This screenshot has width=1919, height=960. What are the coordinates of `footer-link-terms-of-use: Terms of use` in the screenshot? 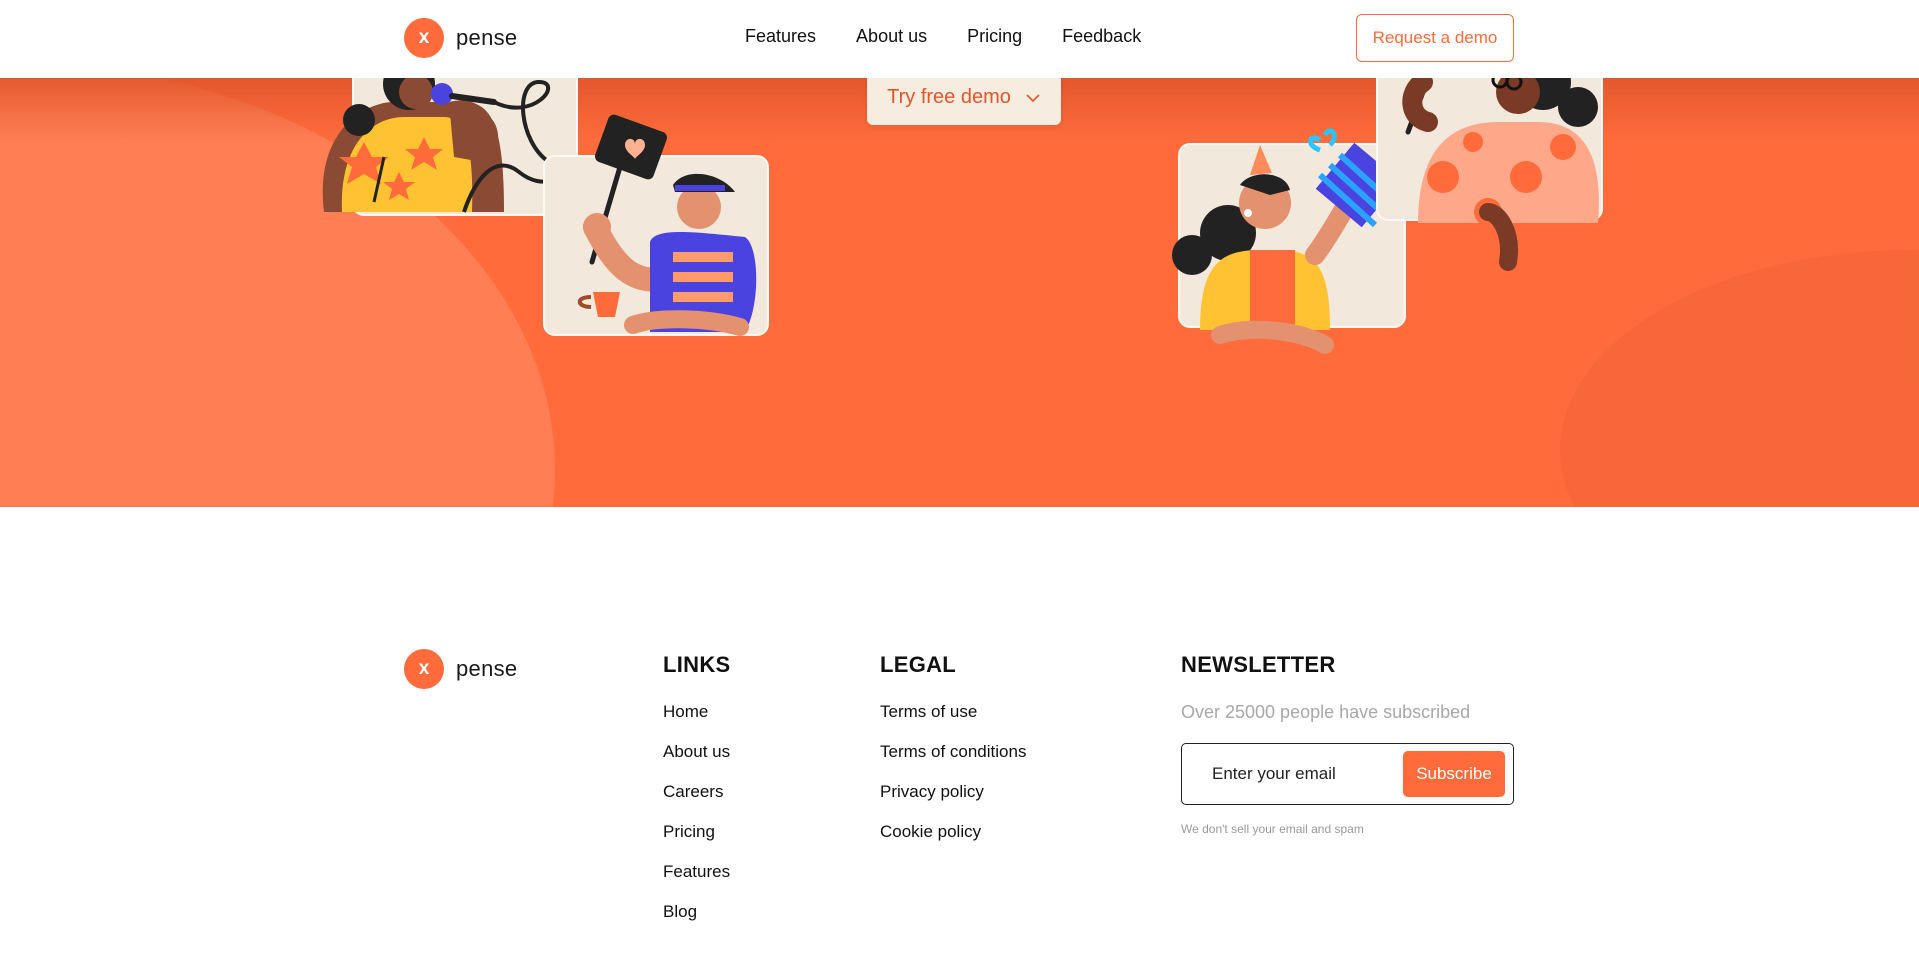 It's located at (928, 711).